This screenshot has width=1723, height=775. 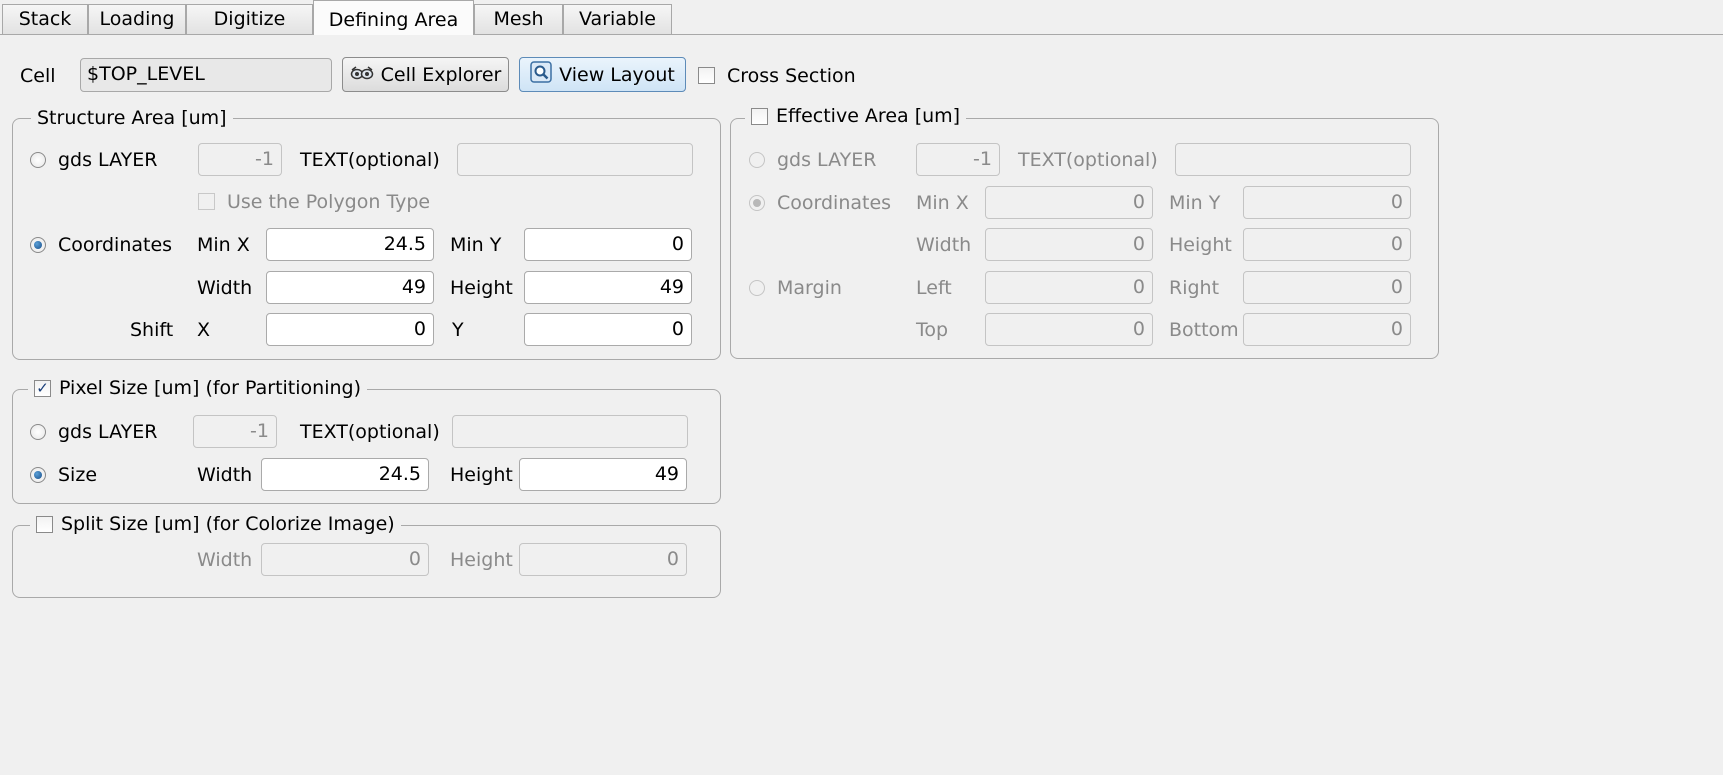 What do you see at coordinates (152, 330) in the screenshot?
I see `shift-label: Shift` at bounding box center [152, 330].